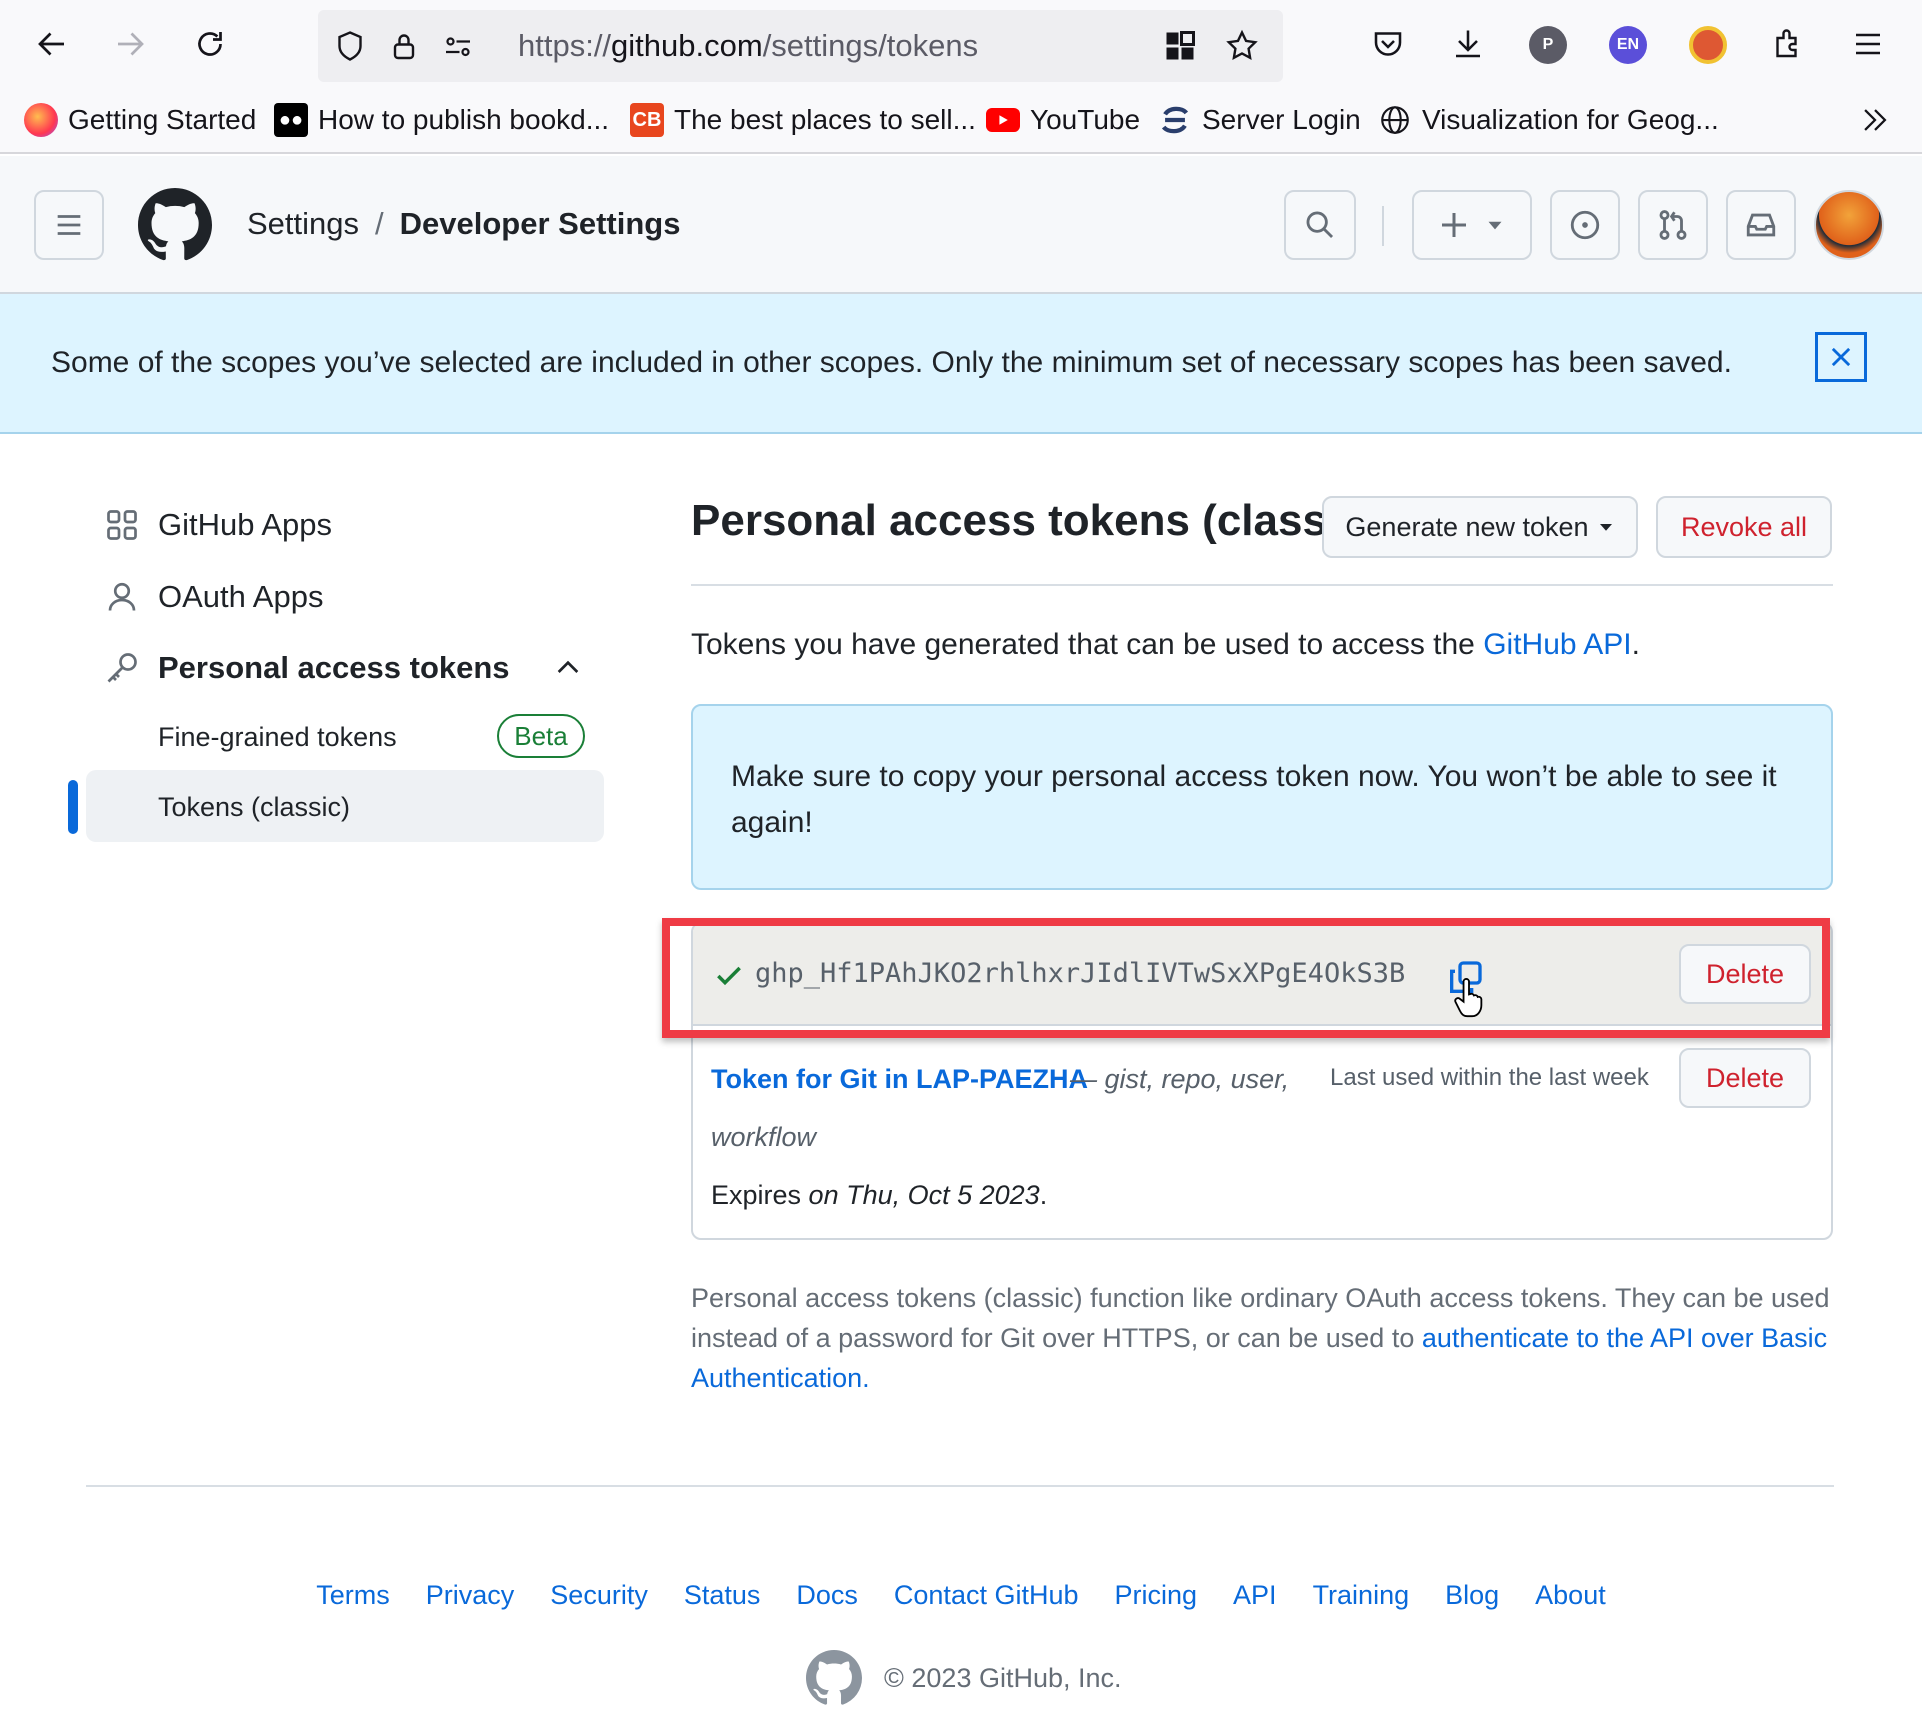 This screenshot has height=1722, width=1922. What do you see at coordinates (277, 737) in the screenshot?
I see `sidebar-item-fine-grained-tokens: Fine-grained tokens` at bounding box center [277, 737].